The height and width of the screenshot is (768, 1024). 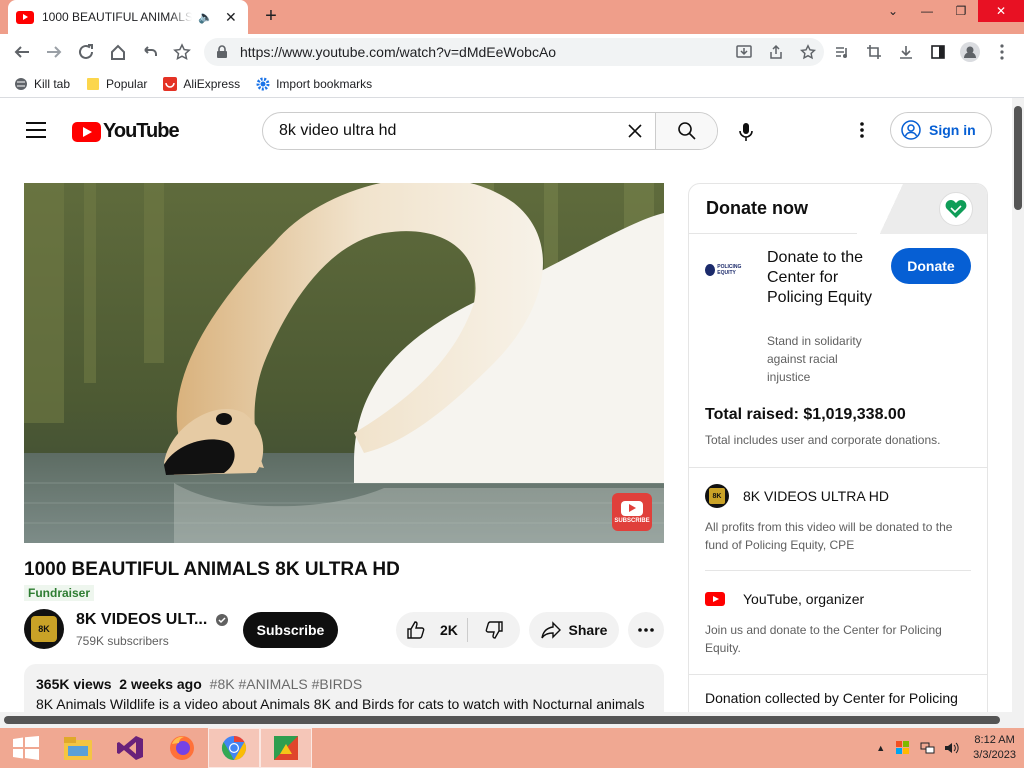 I want to click on side-panel-icon, so click(x=938, y=52).